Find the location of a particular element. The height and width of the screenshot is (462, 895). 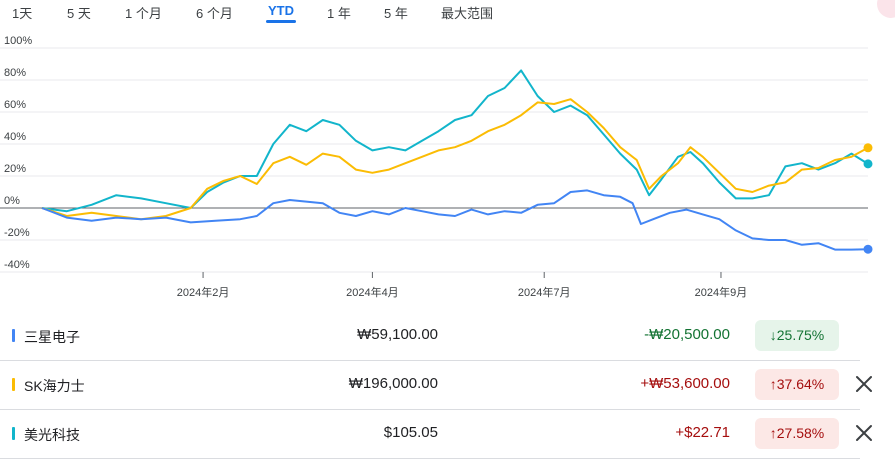

y-tick-label: 20% is located at coordinates (15, 169).